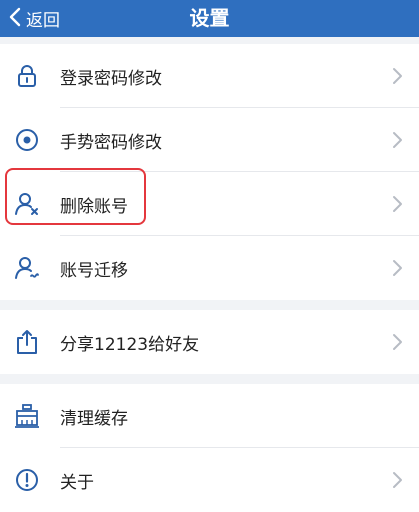 The height and width of the screenshot is (512, 419). I want to click on clear-cache-icon, so click(27, 416).